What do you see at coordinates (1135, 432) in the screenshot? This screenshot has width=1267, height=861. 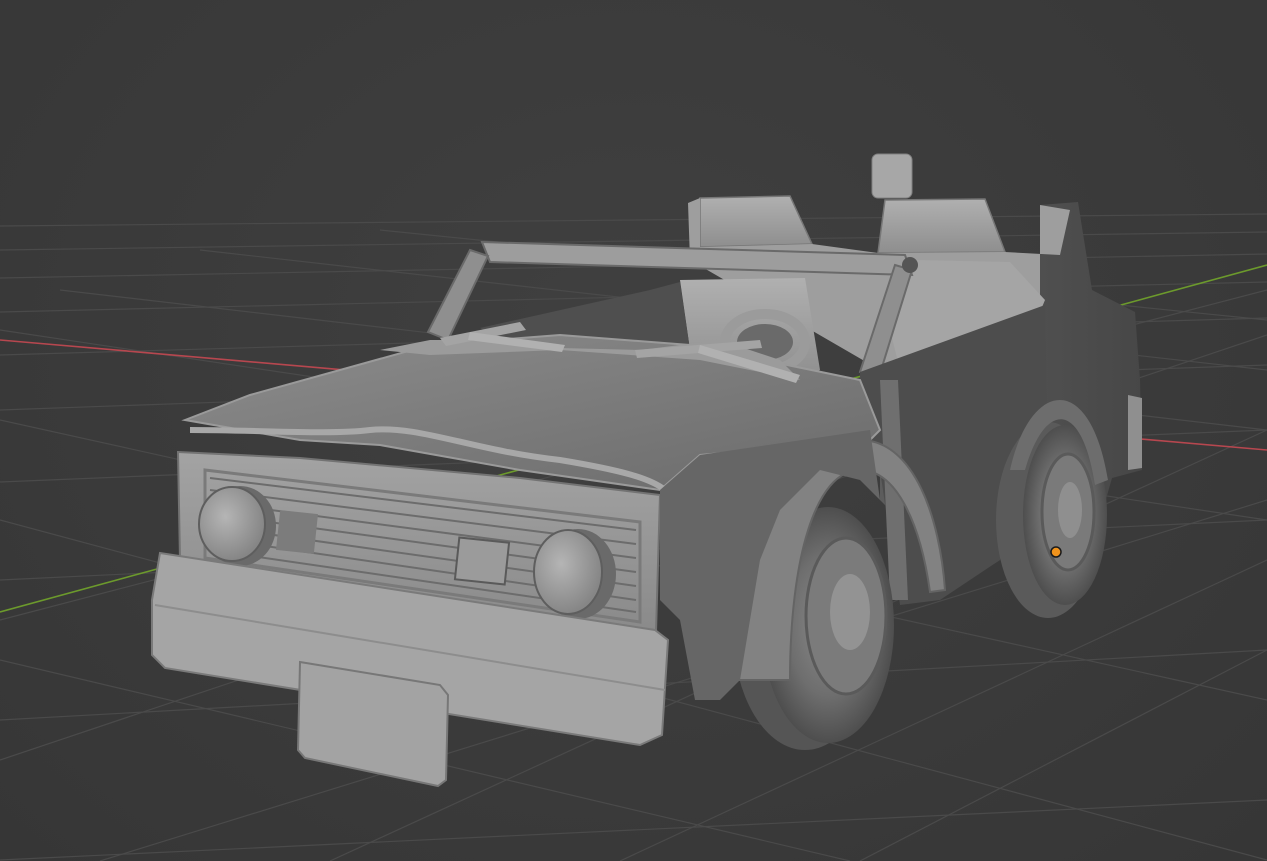 I see `car-rear-light` at bounding box center [1135, 432].